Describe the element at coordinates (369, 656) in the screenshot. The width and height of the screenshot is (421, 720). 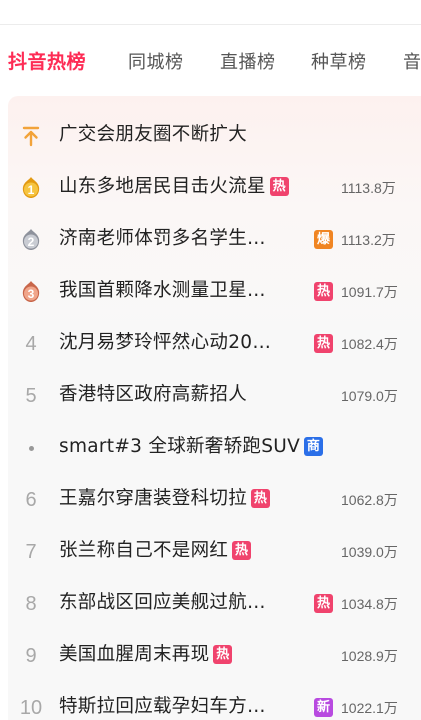
I see `heat-value: 1028.9万` at that location.